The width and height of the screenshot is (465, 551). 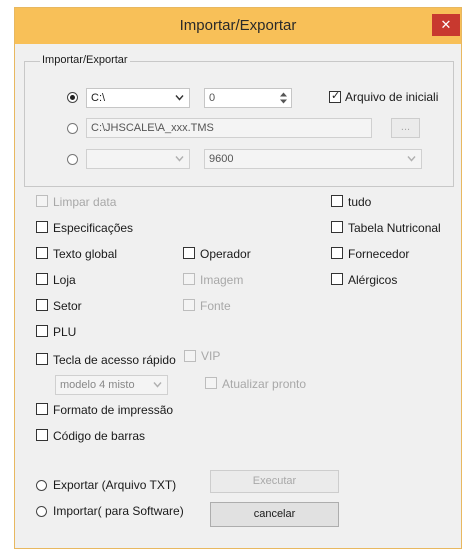 I want to click on especificacoes-label: Especificações, so click(x=93, y=228).